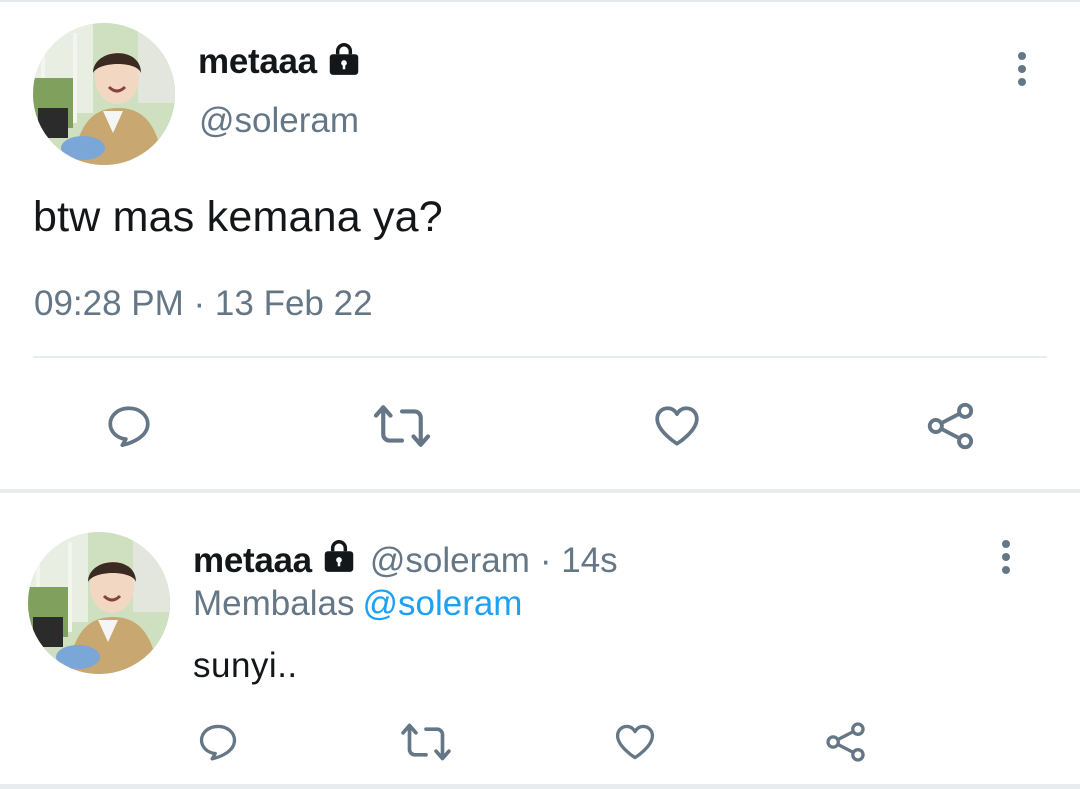 The height and width of the screenshot is (789, 1080). Describe the element at coordinates (1006, 557) in the screenshot. I see `reply-more-options-icon` at that location.